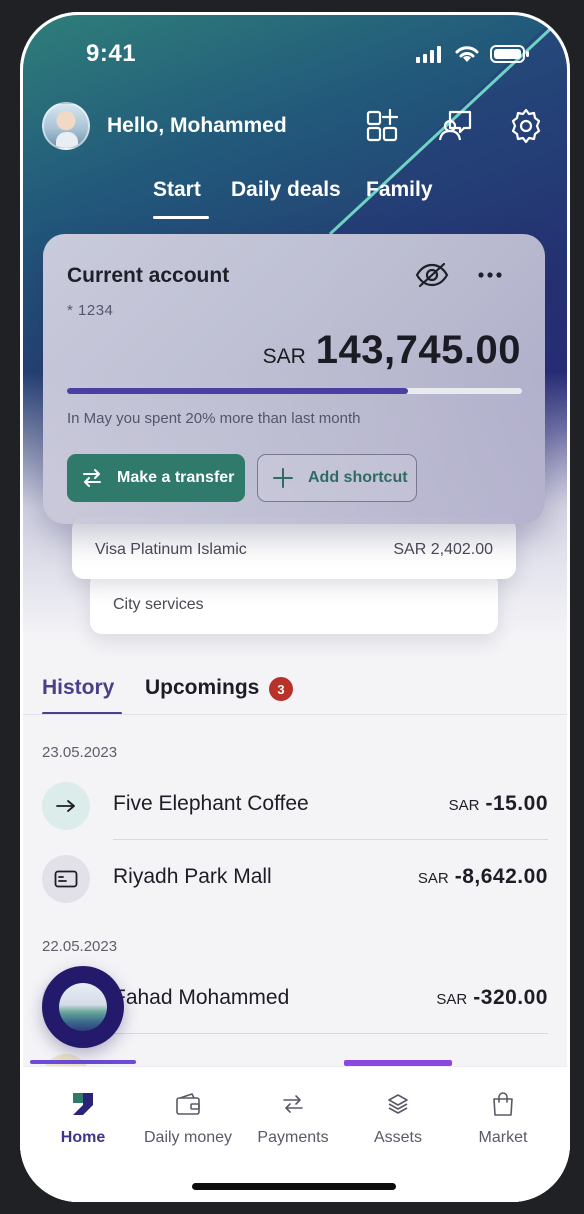  Describe the element at coordinates (80, 946) in the screenshot. I see `date-header: 22.05.2023` at that location.